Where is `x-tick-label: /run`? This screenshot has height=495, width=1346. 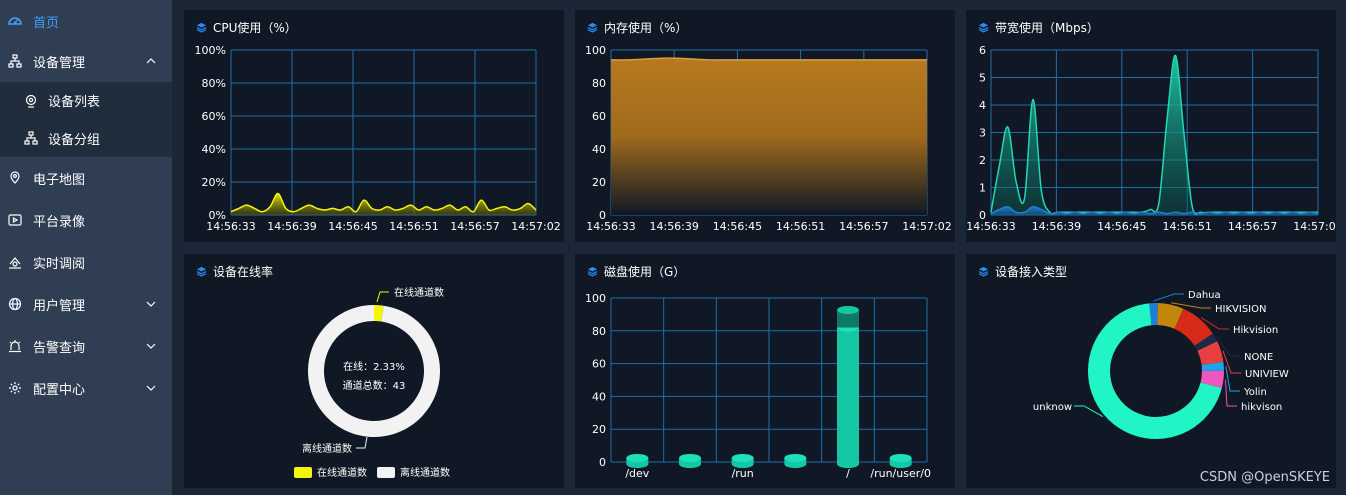 x-tick-label: /run is located at coordinates (743, 473).